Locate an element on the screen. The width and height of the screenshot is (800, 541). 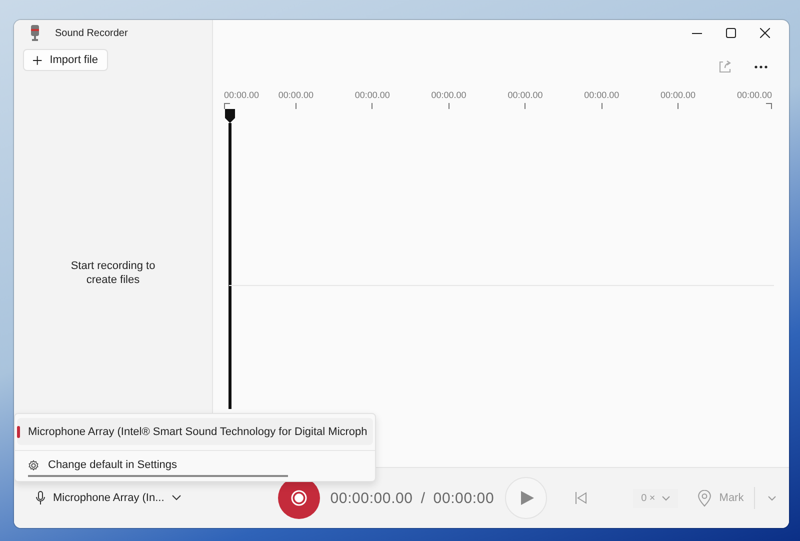
play-button is located at coordinates (526, 498).